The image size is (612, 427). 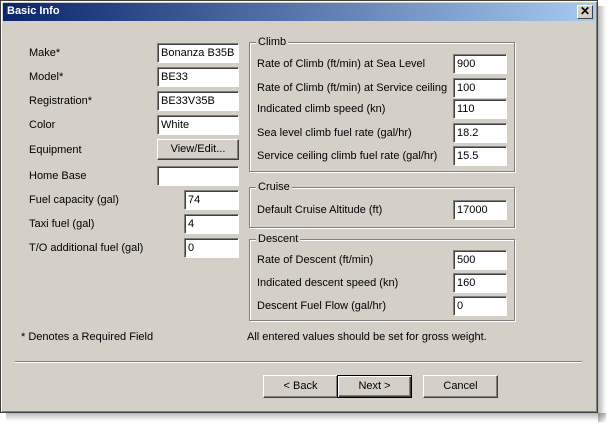 I want to click on close-icon: ✕, so click(x=585, y=11).